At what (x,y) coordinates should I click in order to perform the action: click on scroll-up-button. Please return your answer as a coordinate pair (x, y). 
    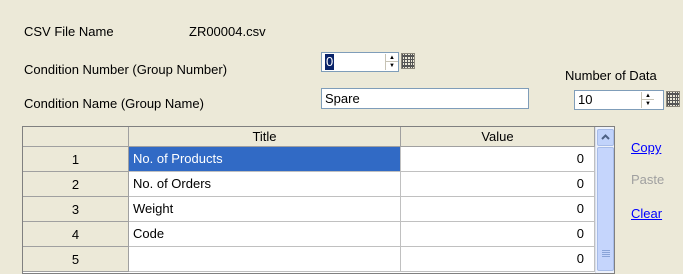
    Looking at the image, I should click on (605, 137).